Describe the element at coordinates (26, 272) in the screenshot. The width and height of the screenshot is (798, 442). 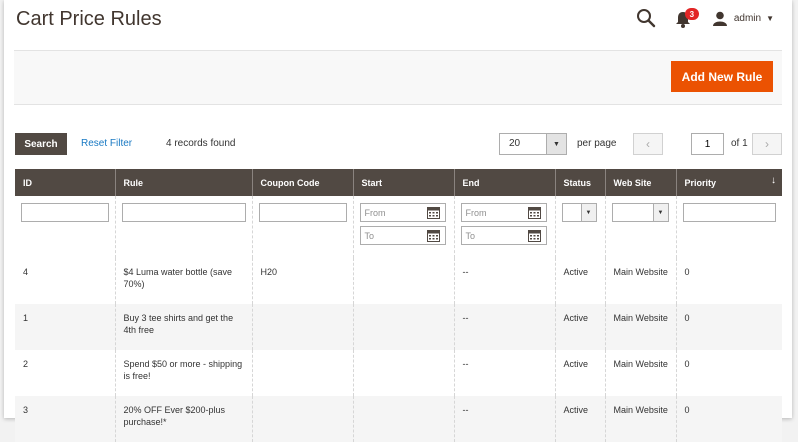
I see `cell-id: 4` at that location.